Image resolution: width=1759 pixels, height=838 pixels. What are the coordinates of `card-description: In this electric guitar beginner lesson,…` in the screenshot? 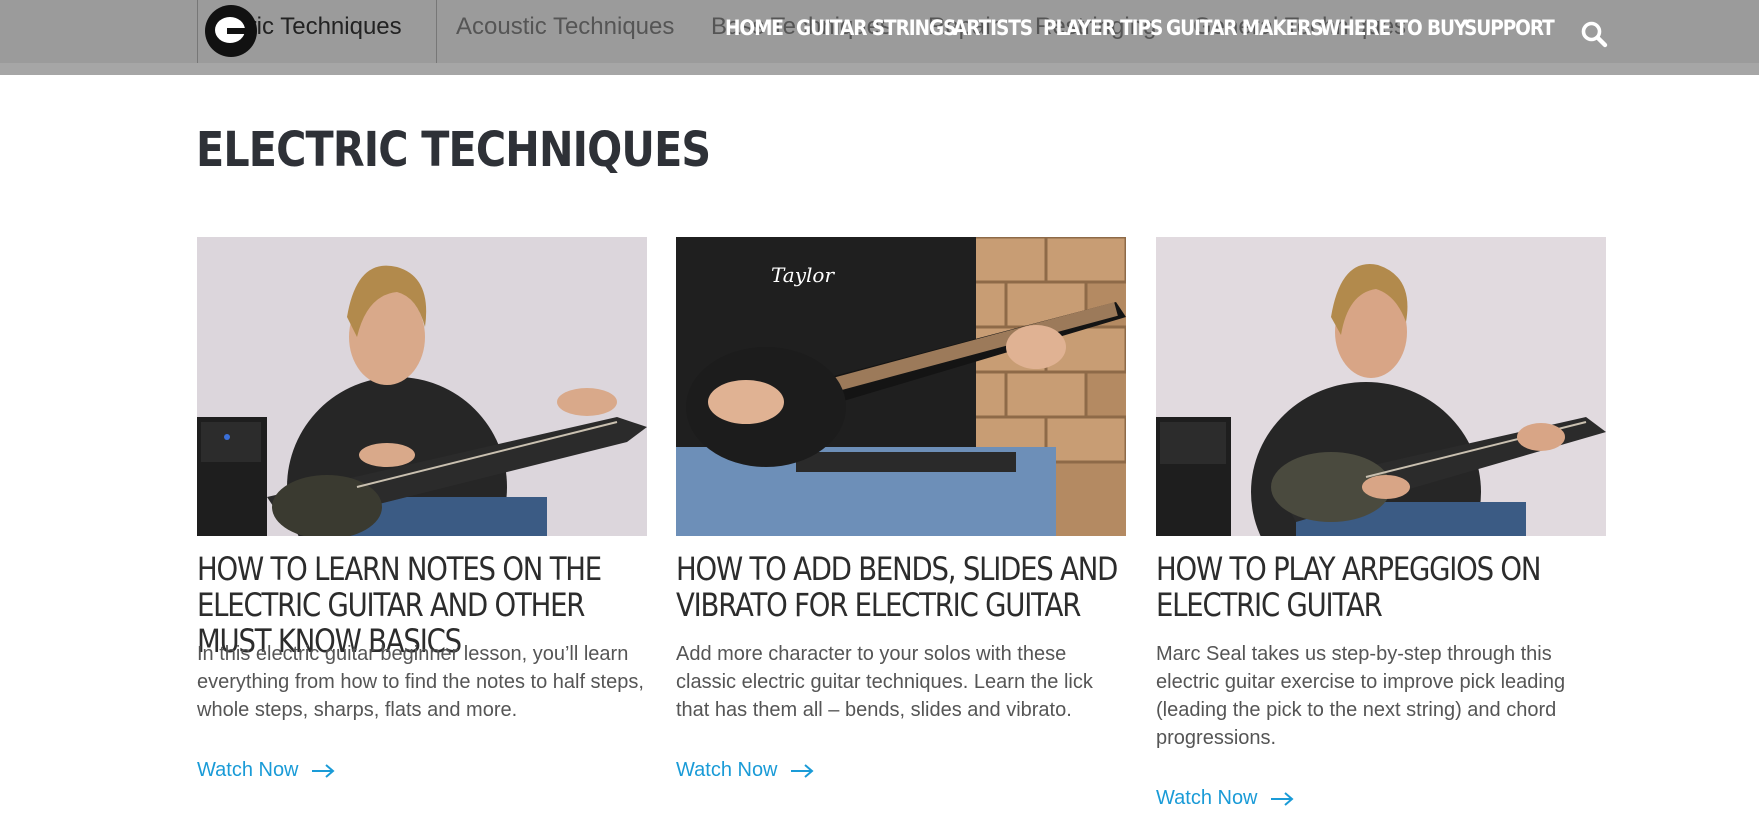 It's located at (420, 682).